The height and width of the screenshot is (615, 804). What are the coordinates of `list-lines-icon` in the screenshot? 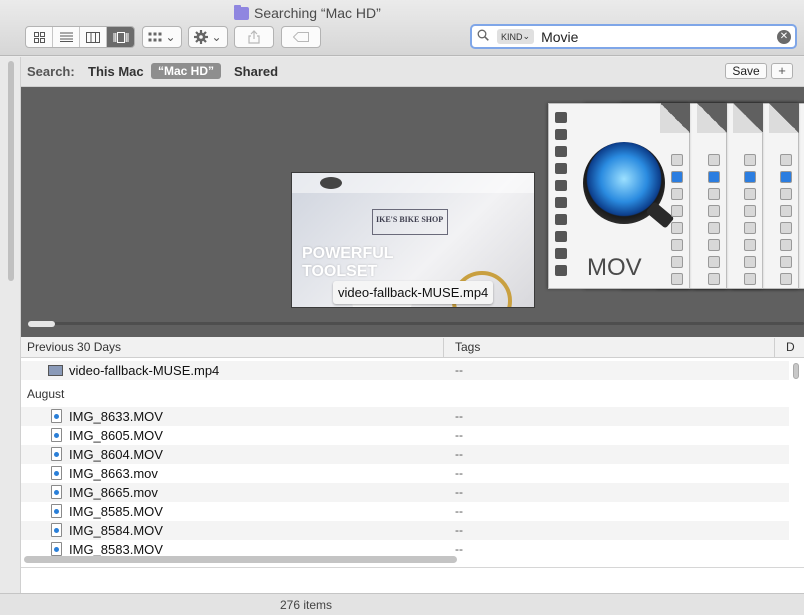 It's located at (66, 37).